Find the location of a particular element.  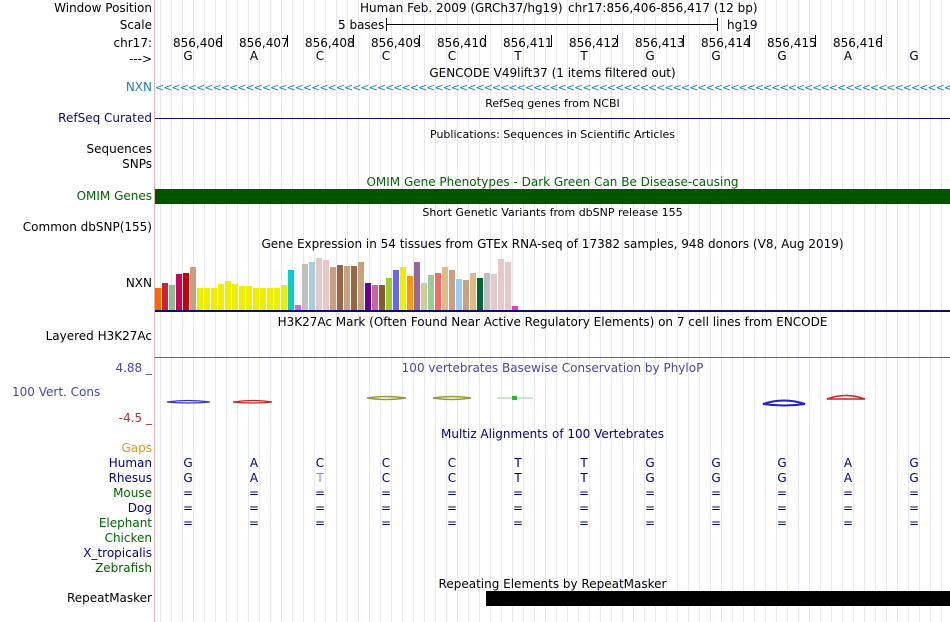

pubs-track-label: Sequences is located at coordinates (119, 149).